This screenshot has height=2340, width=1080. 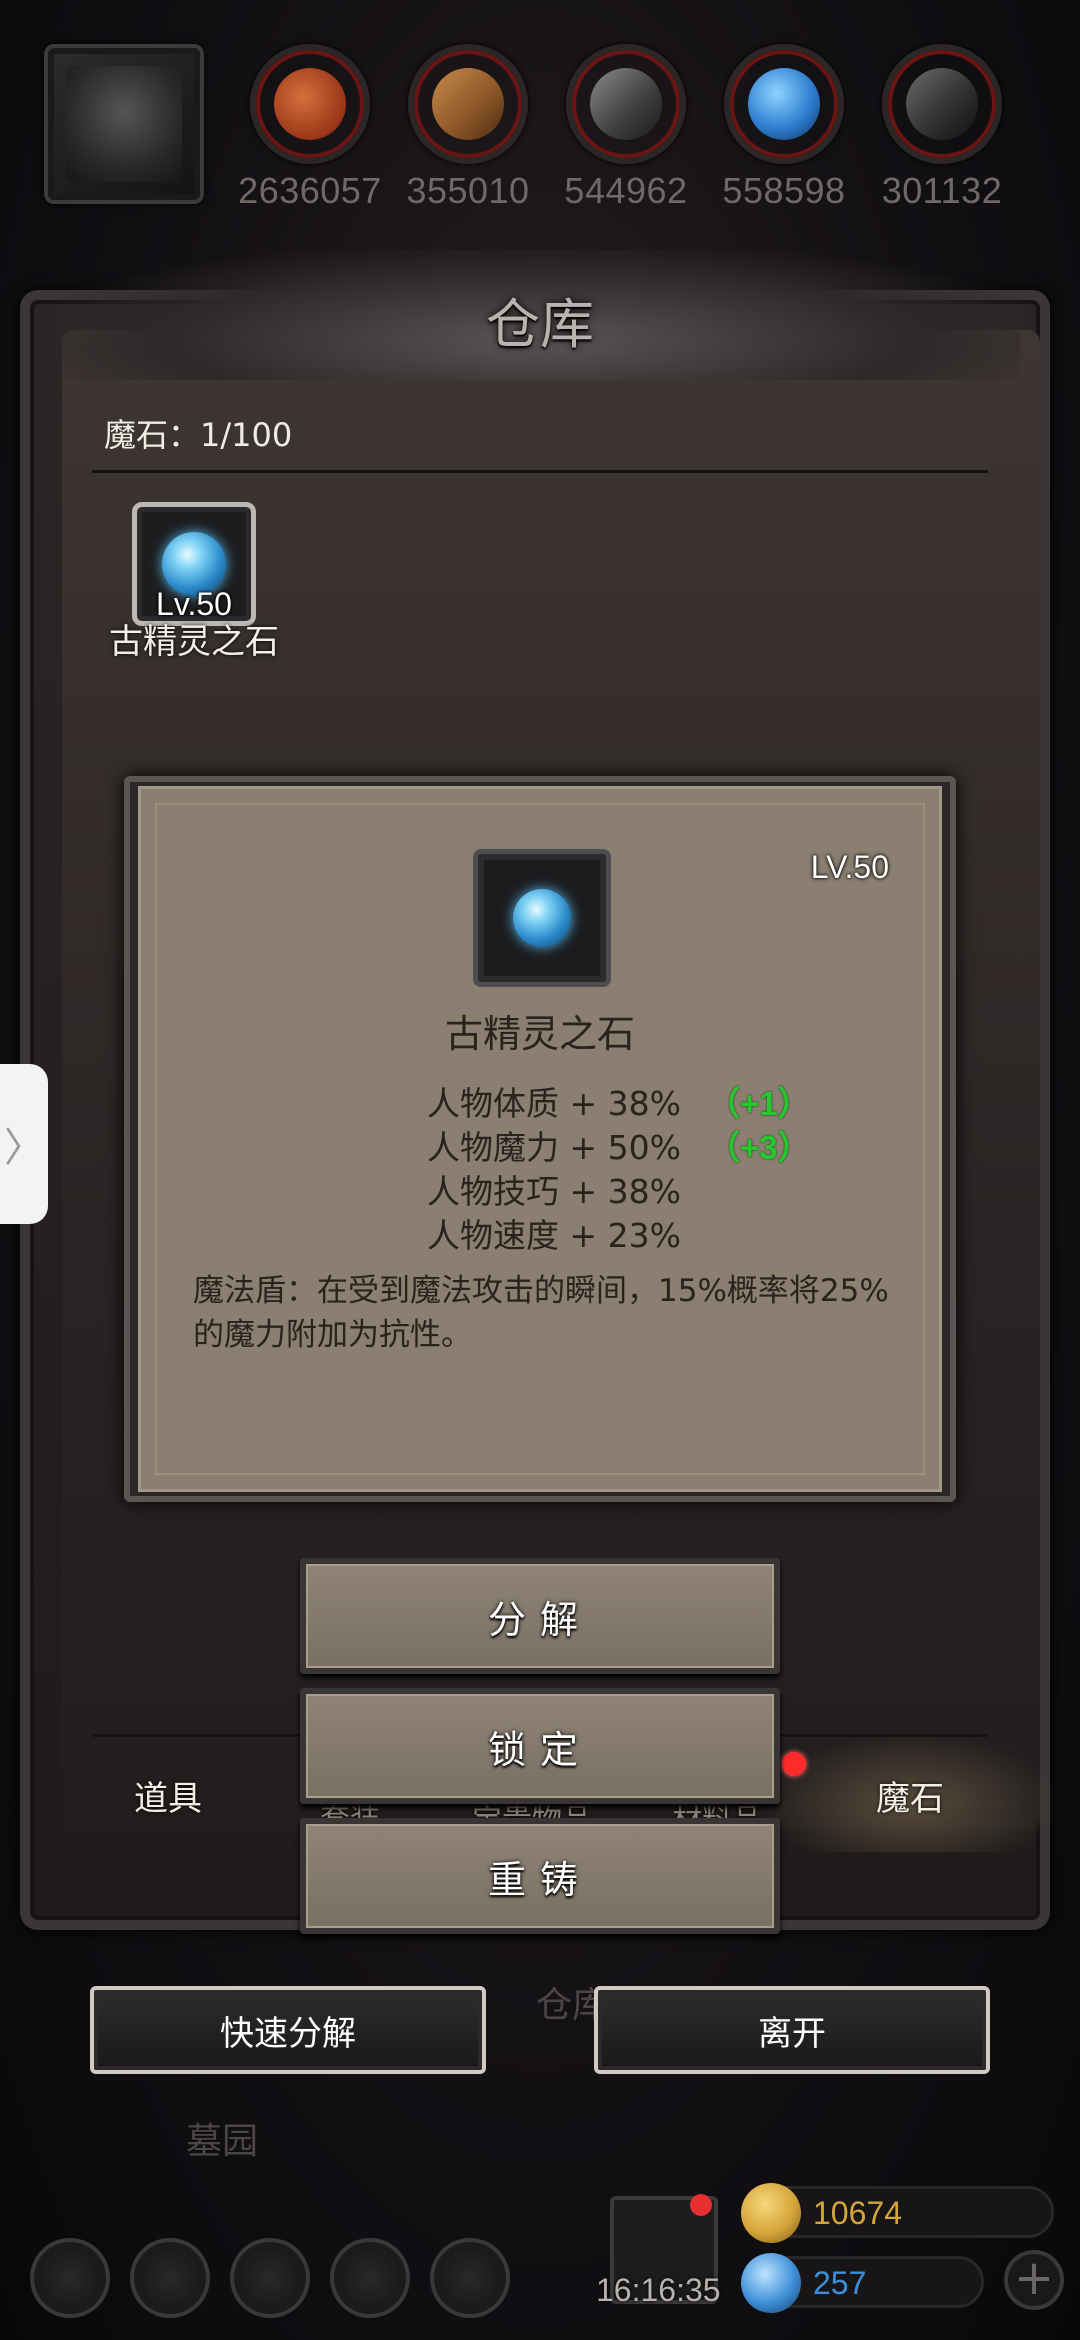 What do you see at coordinates (540, 1746) in the screenshot?
I see `lock-button: 锁定` at bounding box center [540, 1746].